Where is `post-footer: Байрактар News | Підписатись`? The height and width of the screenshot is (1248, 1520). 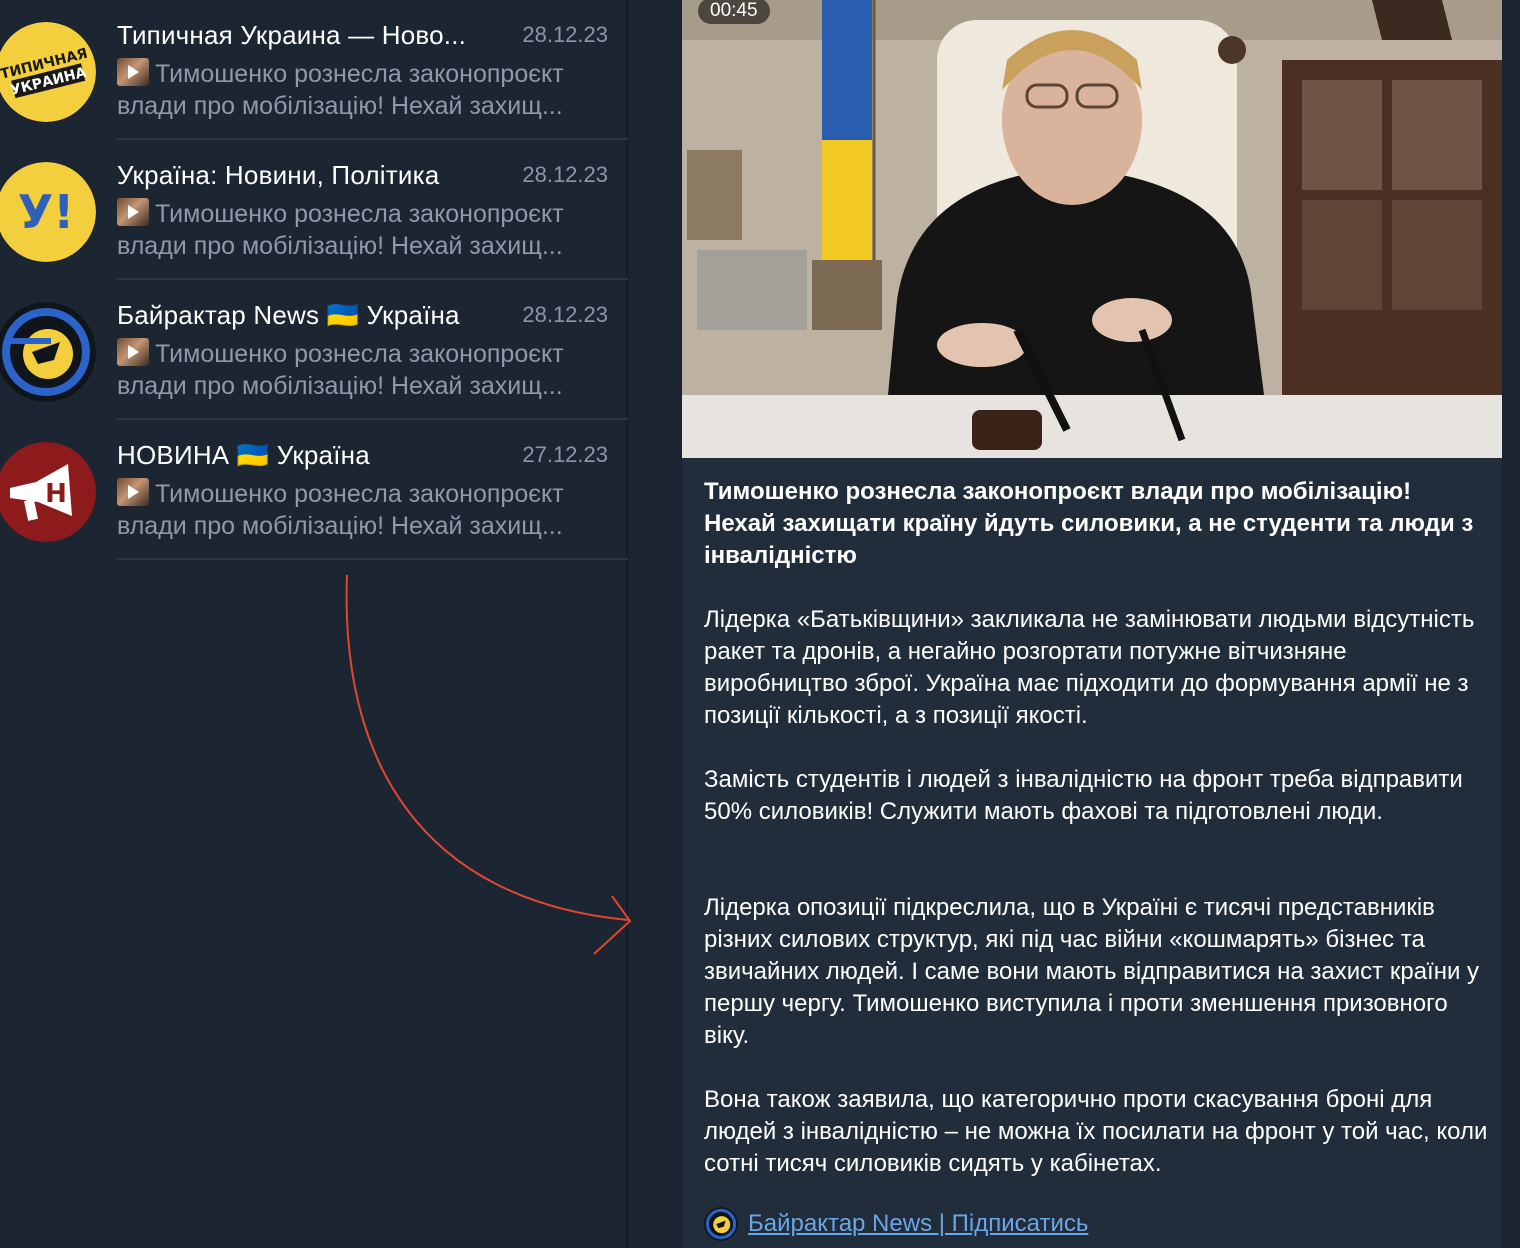 post-footer: Байрактар News | Підписатись is located at coordinates (896, 1224).